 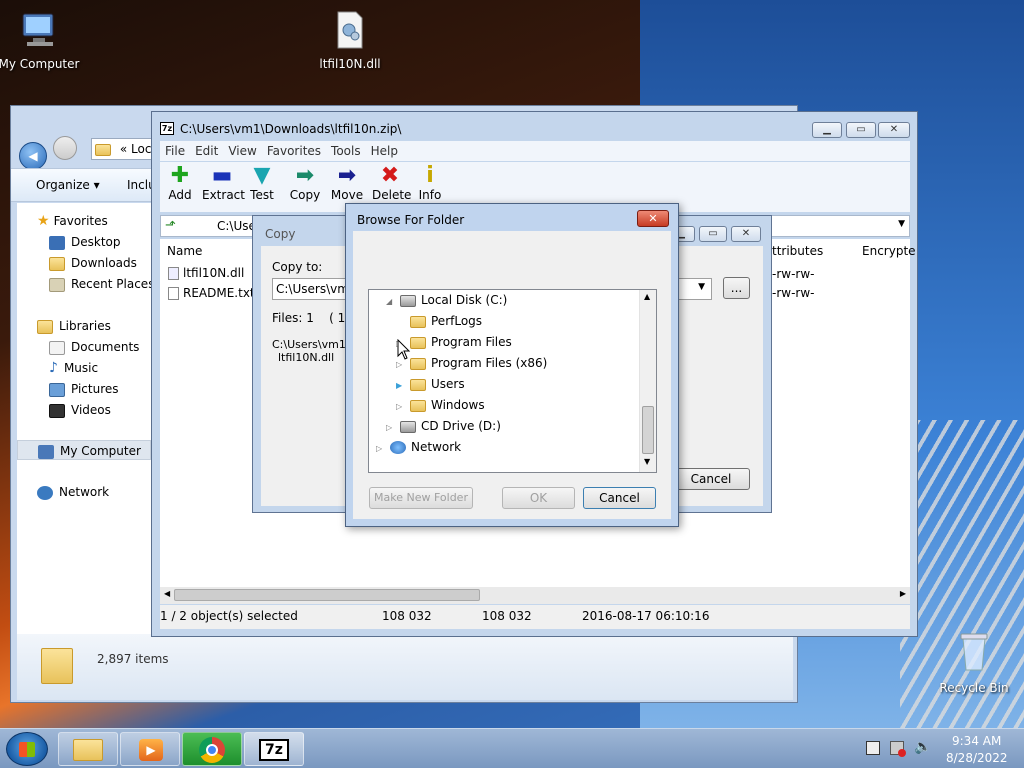 What do you see at coordinates (305, 175) in the screenshot?
I see `copy-arrow-icon: ➡` at bounding box center [305, 175].